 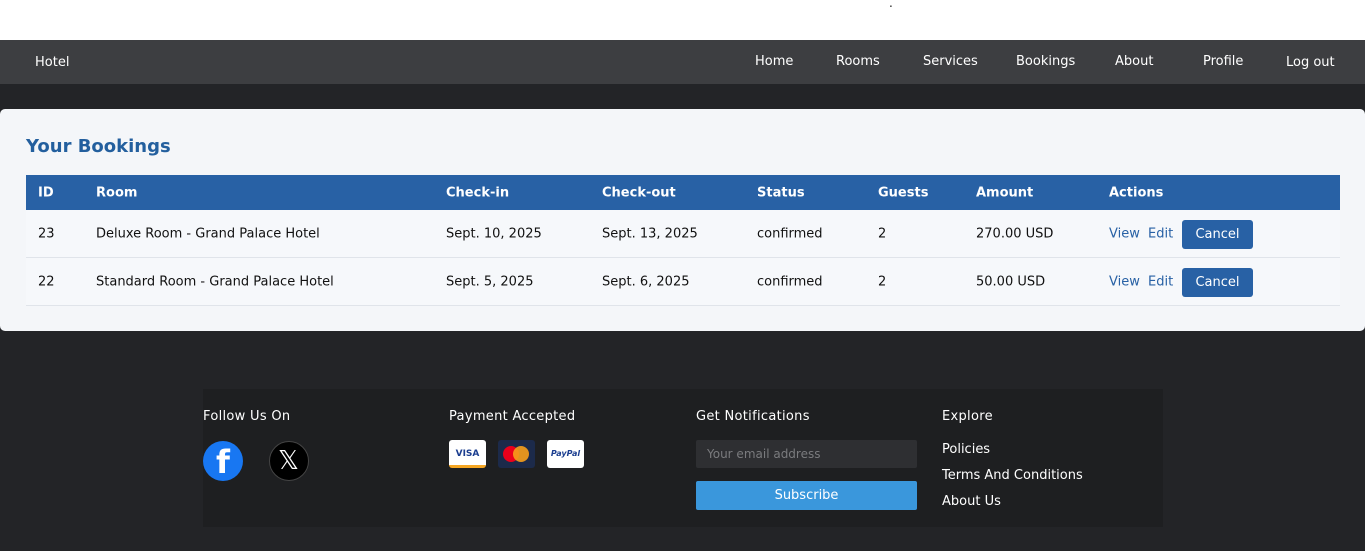 What do you see at coordinates (1310, 62) in the screenshot?
I see `nav-logout: Log out` at bounding box center [1310, 62].